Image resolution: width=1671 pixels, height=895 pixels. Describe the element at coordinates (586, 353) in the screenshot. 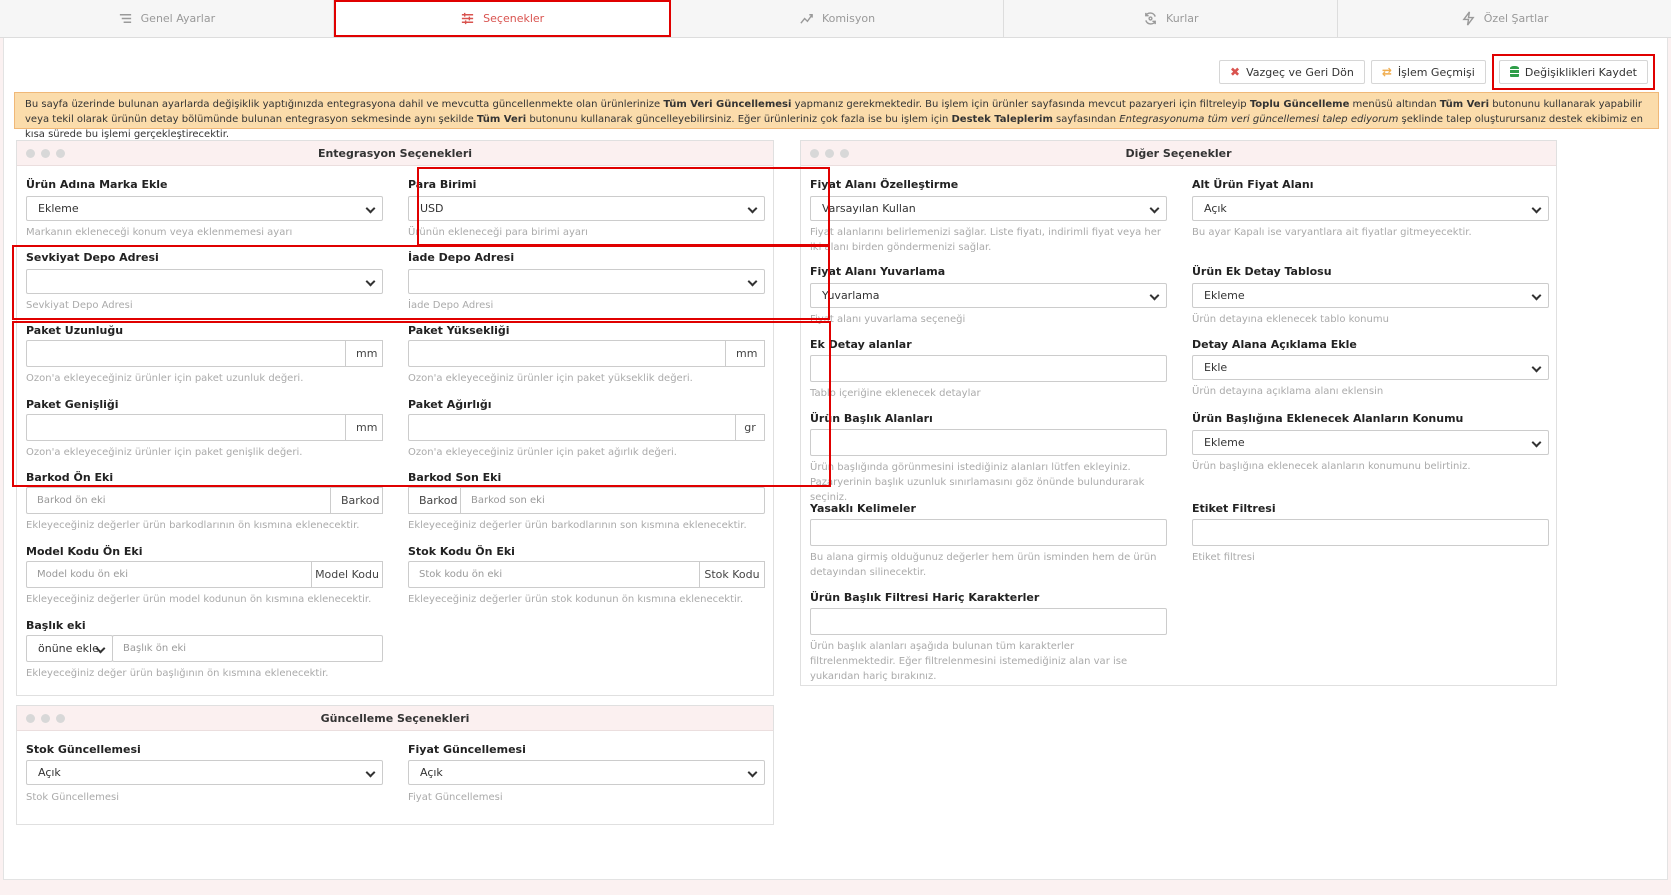

I see `pkg-height-input: mm` at that location.